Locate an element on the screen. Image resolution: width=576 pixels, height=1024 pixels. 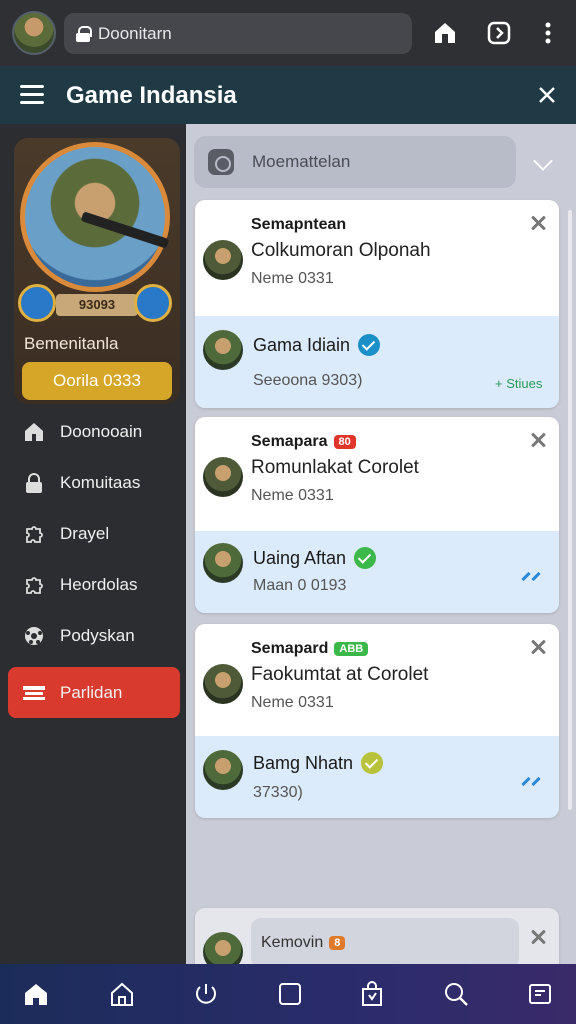
tag-badge: ABB is located at coordinates (351, 649).